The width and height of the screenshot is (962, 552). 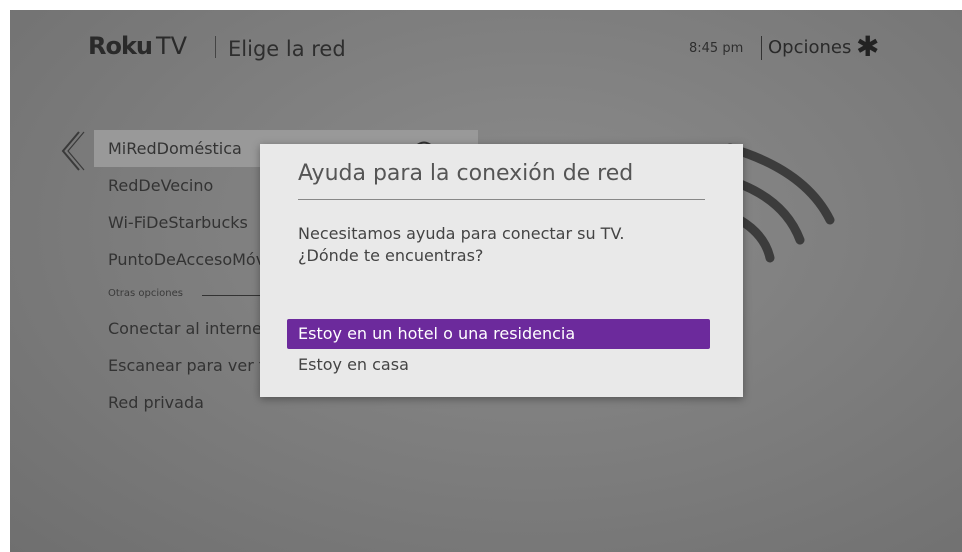 What do you see at coordinates (461, 233) in the screenshot?
I see `dialog-message-line-1: Necesitamos ayuda para conectar su TV.` at bounding box center [461, 233].